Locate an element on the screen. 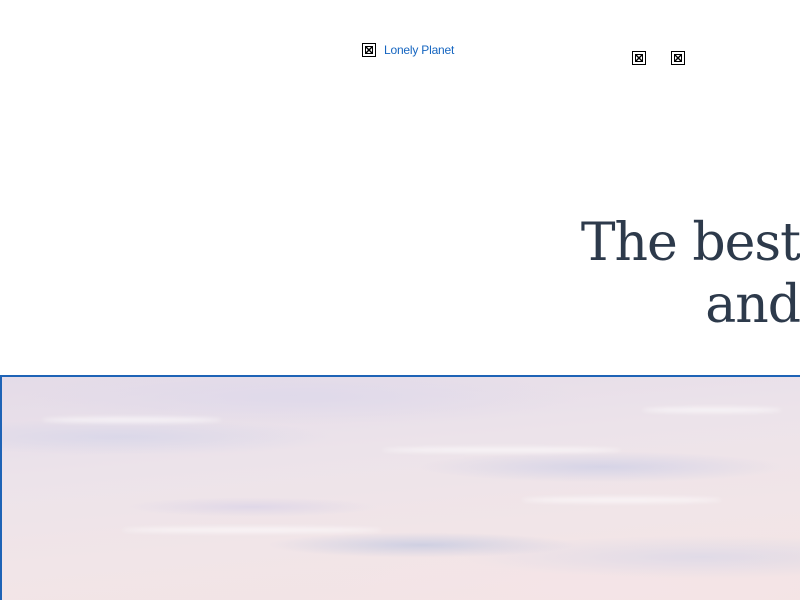 Image resolution: width=800 pixels, height=600 pixels. logo-alt-text: Lonely Planet is located at coordinates (419, 50).